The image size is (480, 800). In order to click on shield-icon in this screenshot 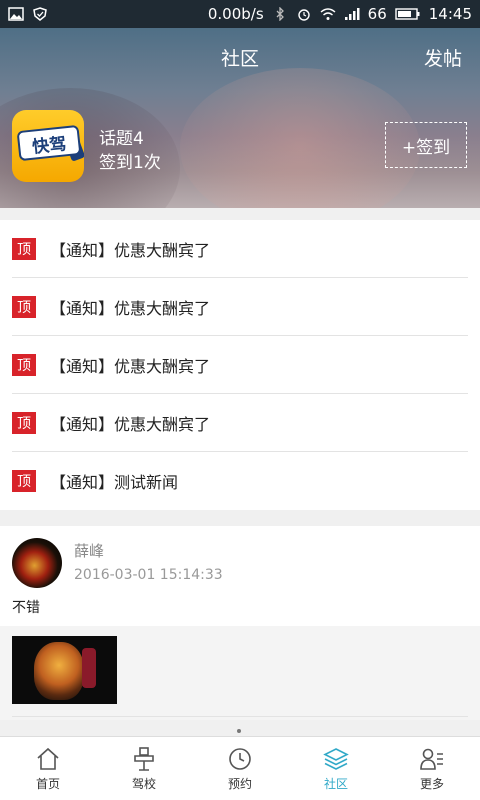, I will do `click(40, 14)`.